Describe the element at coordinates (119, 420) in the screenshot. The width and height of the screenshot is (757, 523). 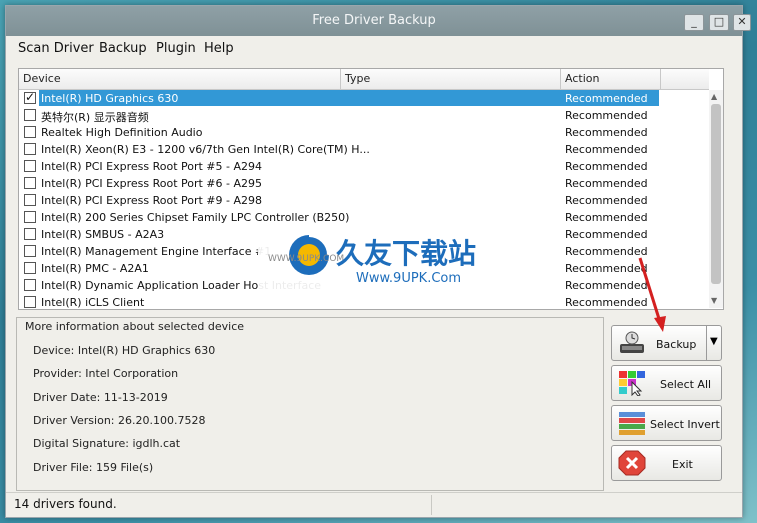
I see `info-driver-version: Driver Version: 26.20.100.7528` at that location.